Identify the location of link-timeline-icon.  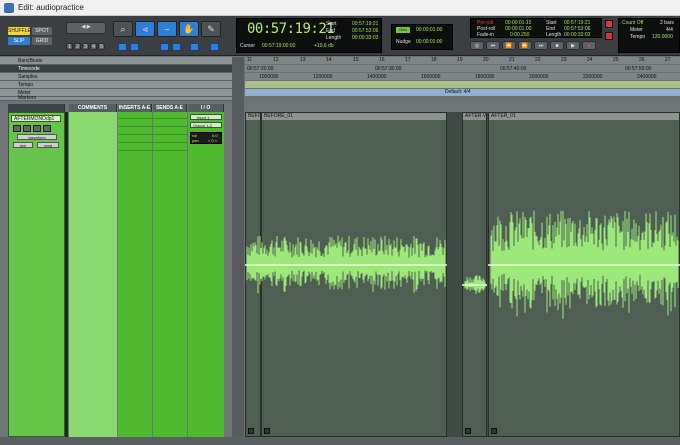
(134, 47).